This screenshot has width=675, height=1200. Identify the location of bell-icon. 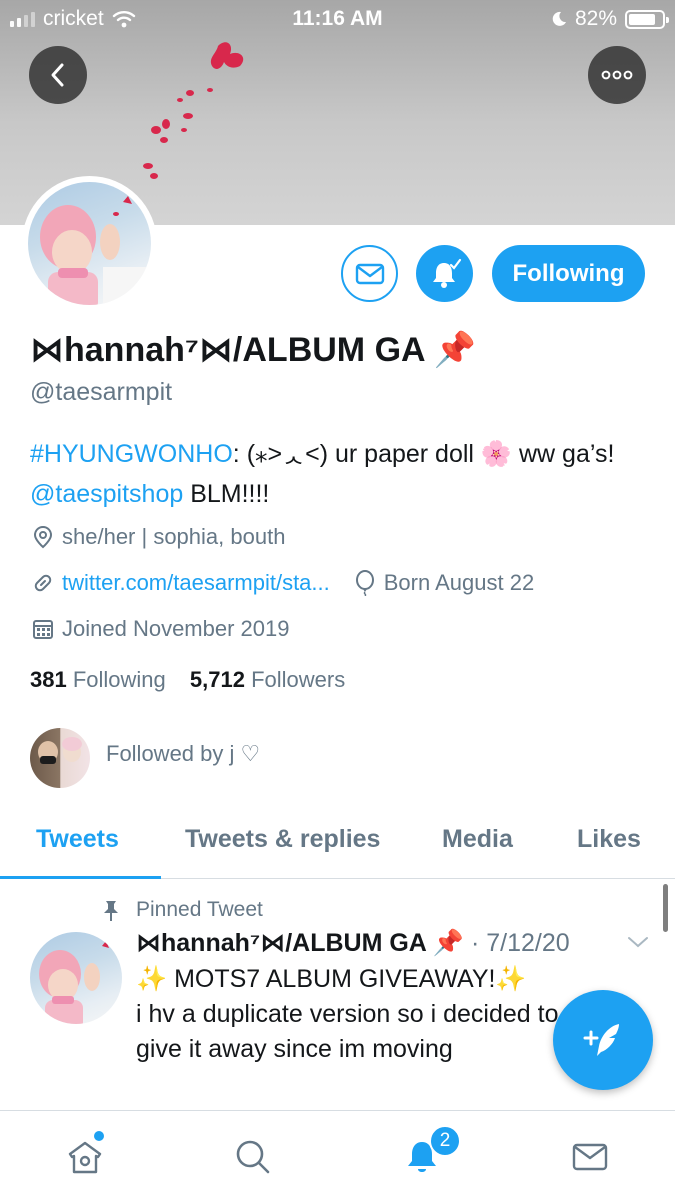
(446, 273).